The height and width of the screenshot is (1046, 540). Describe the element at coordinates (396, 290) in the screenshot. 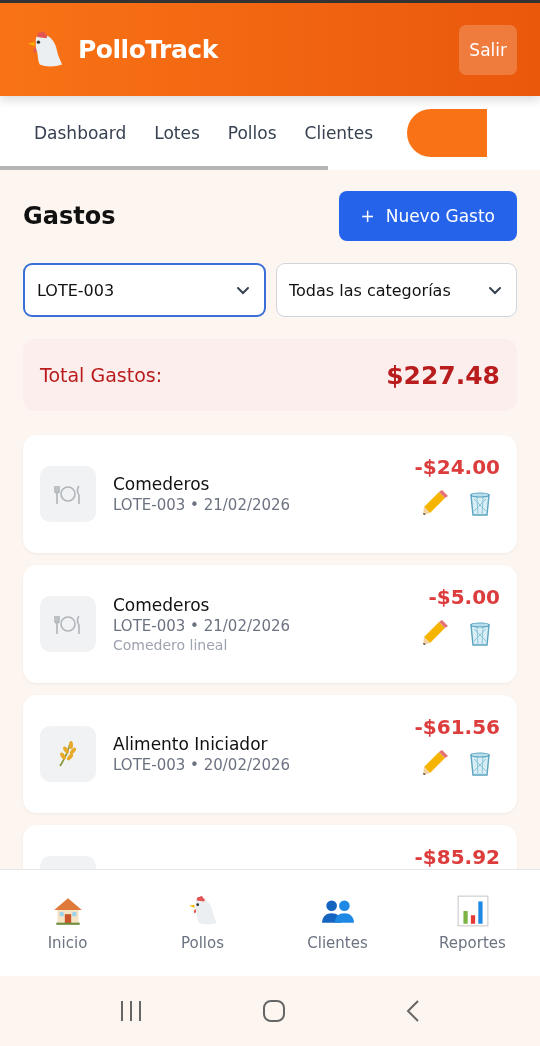

I see `filter-dropdown: Todas las categorías` at that location.